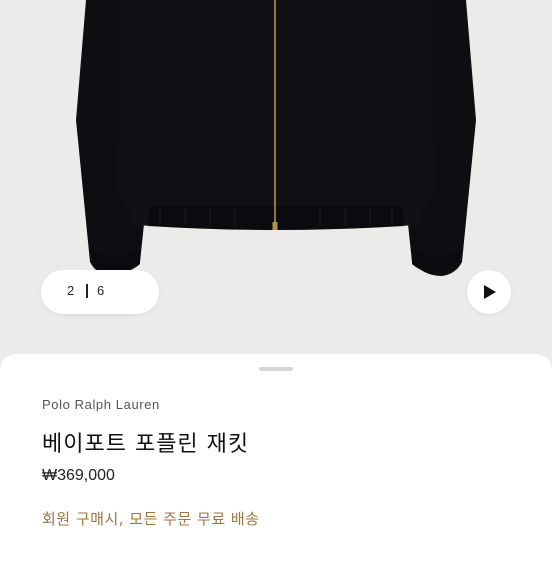 The height and width of the screenshot is (564, 552). I want to click on next-image-button, so click(489, 292).